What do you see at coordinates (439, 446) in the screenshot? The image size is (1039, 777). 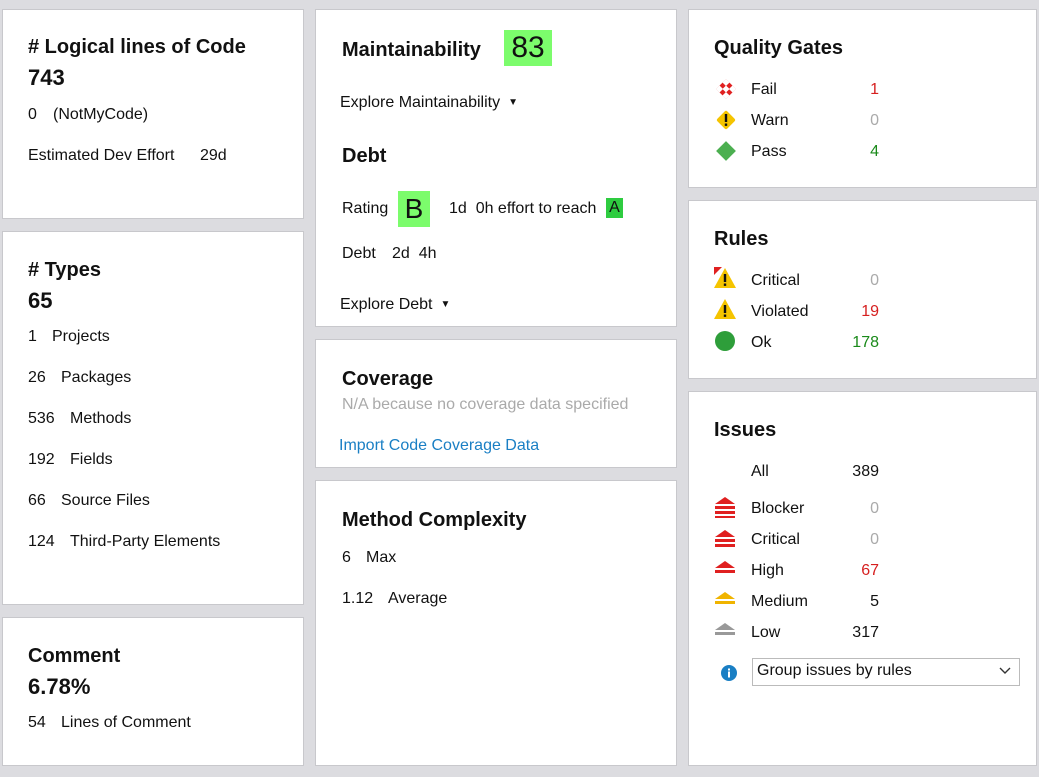 I see `import-coverage-link: Import Code Coverage Data` at bounding box center [439, 446].